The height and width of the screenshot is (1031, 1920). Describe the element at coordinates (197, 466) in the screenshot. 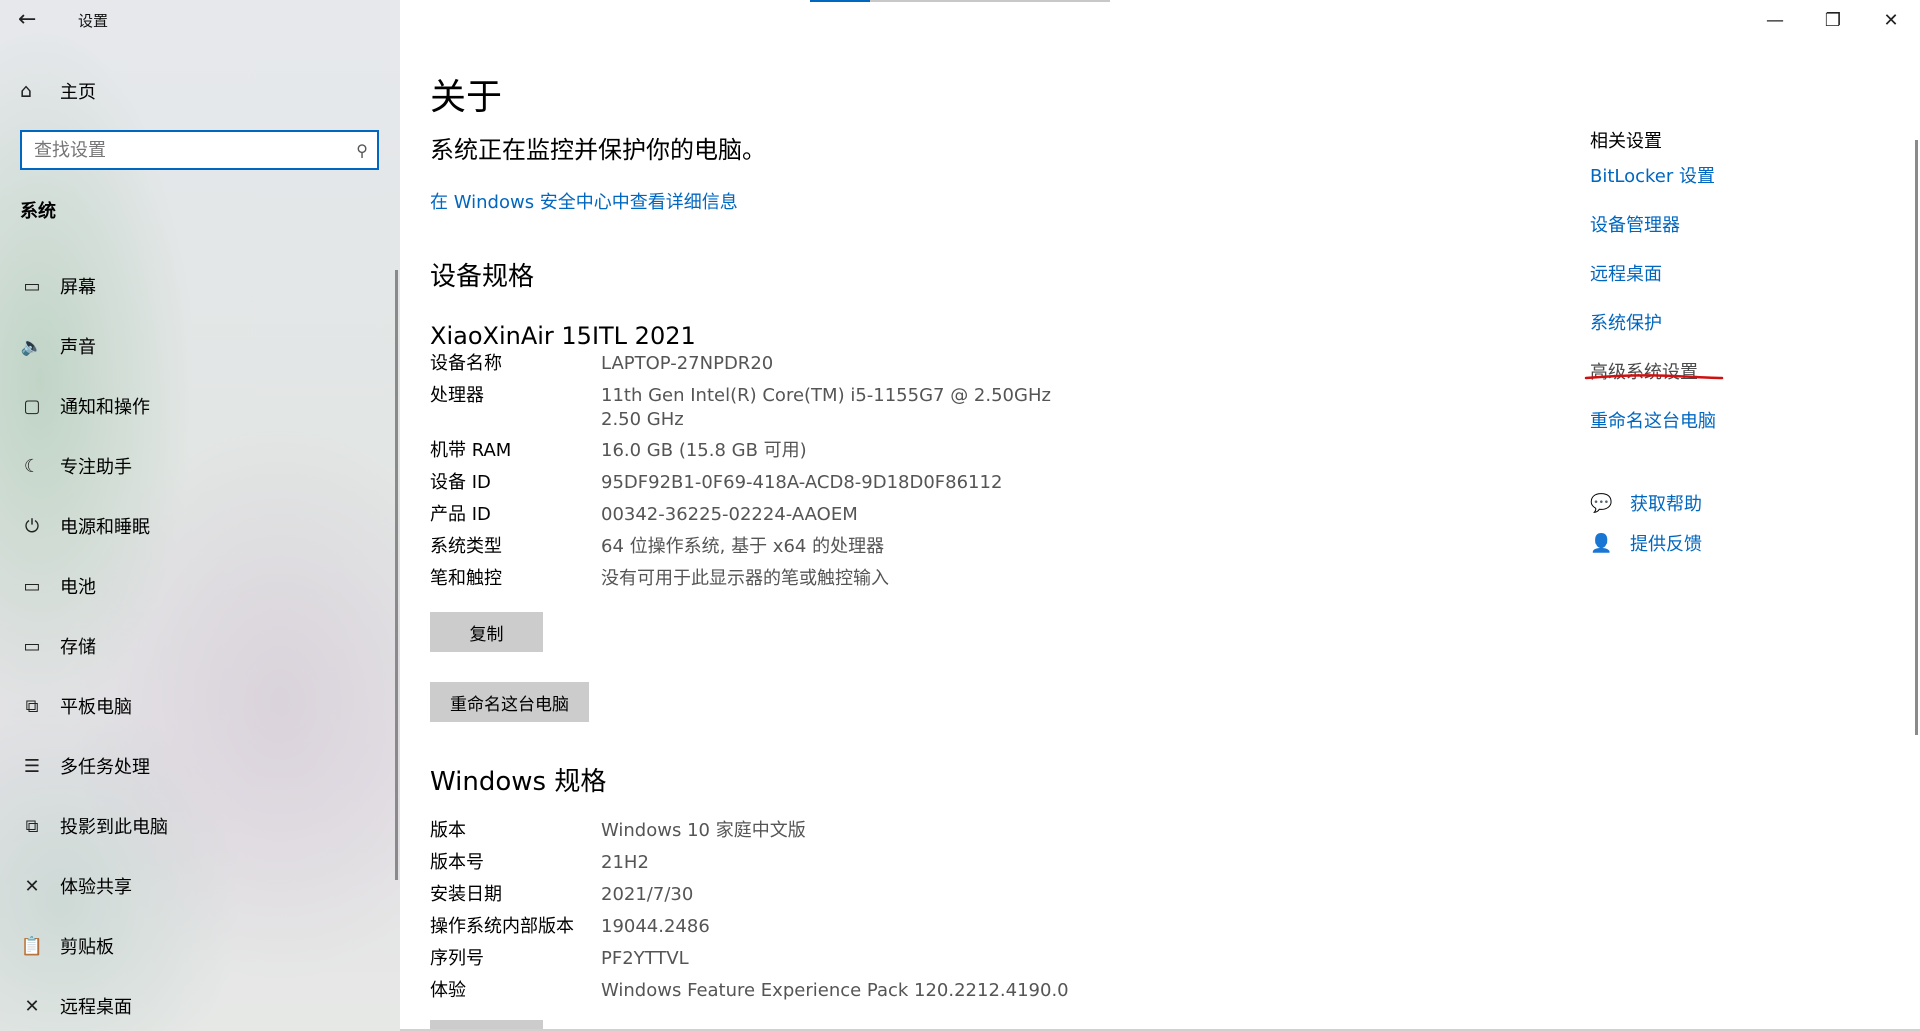

I see `sidebar-item-focus-assist: ☾ 专注助手` at that location.